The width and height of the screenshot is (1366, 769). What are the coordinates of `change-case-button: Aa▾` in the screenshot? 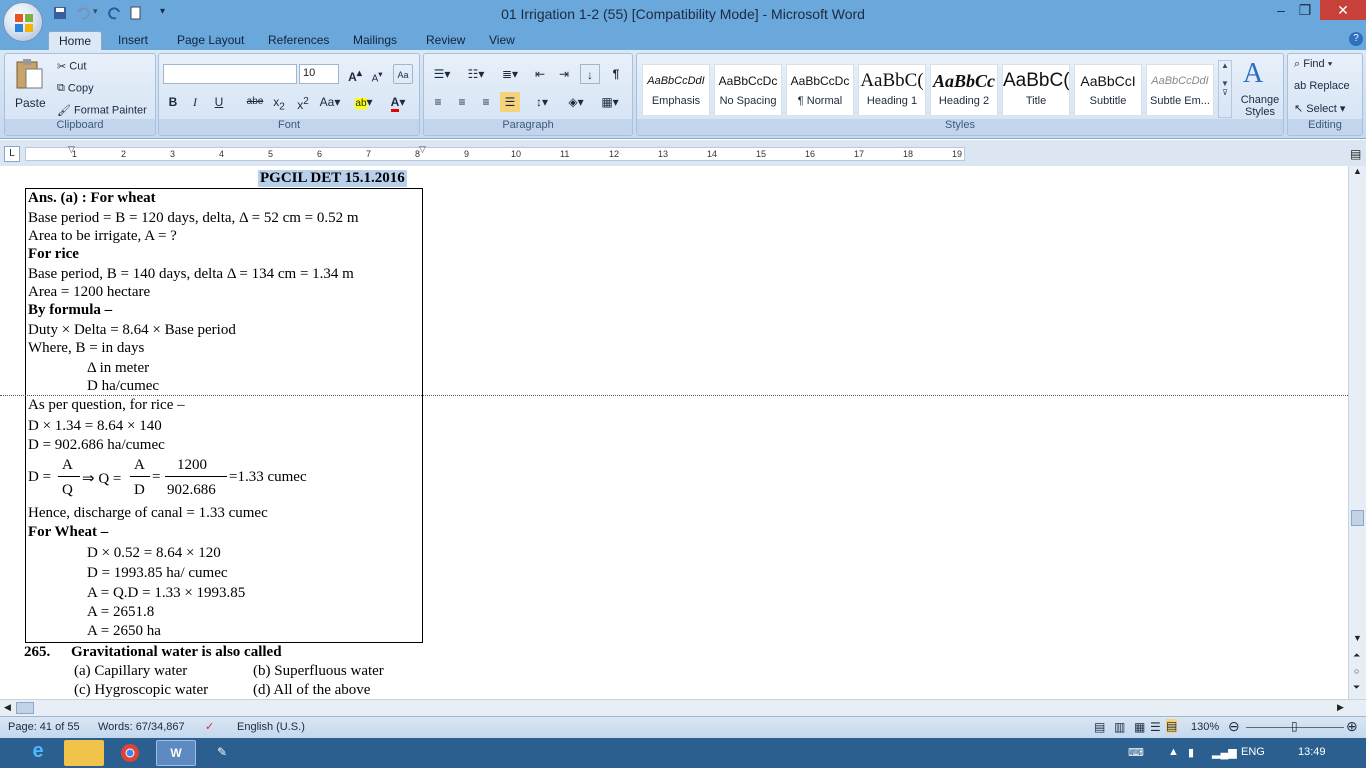 It's located at (330, 102).